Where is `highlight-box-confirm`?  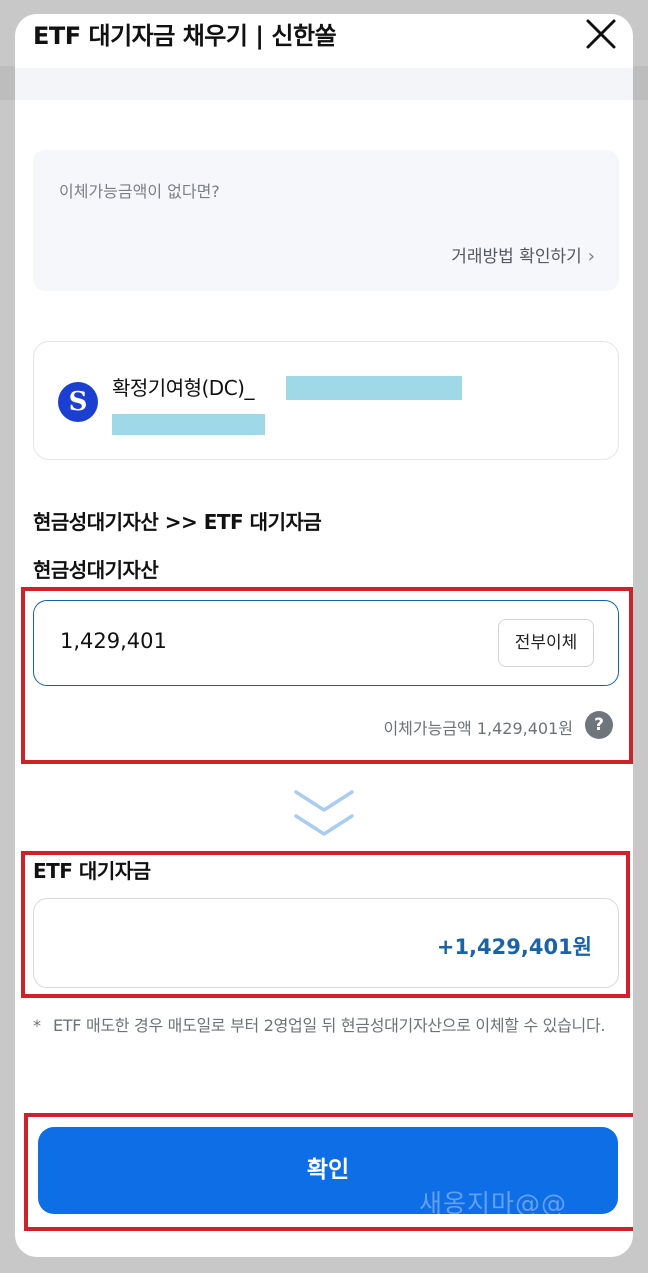
highlight-box-confirm is located at coordinates (328, 1172).